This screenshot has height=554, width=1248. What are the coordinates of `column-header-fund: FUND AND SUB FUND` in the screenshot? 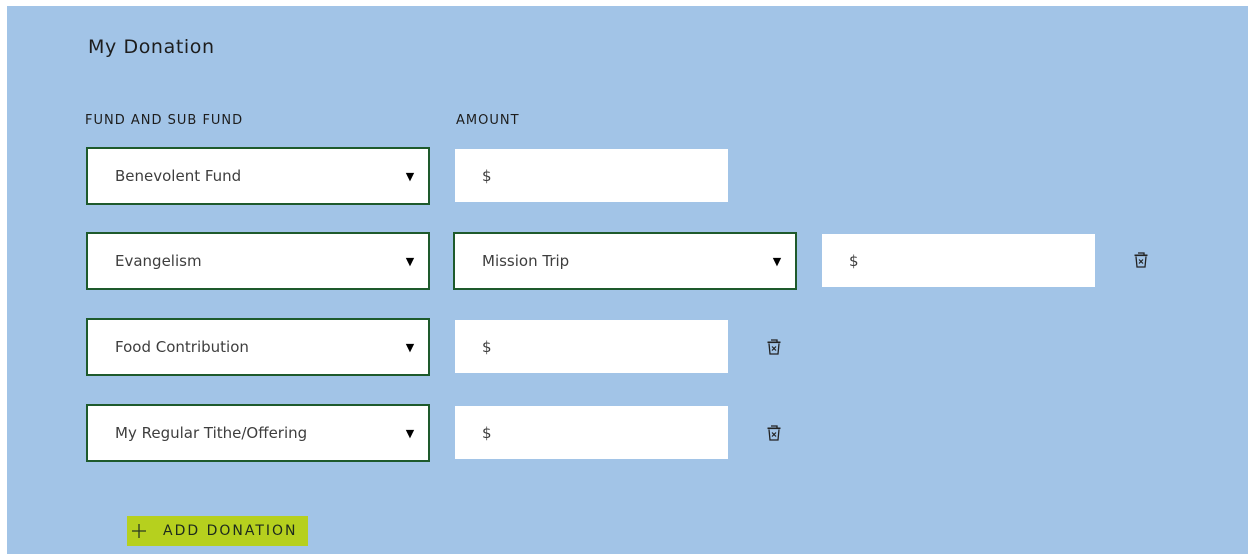 It's located at (164, 120).